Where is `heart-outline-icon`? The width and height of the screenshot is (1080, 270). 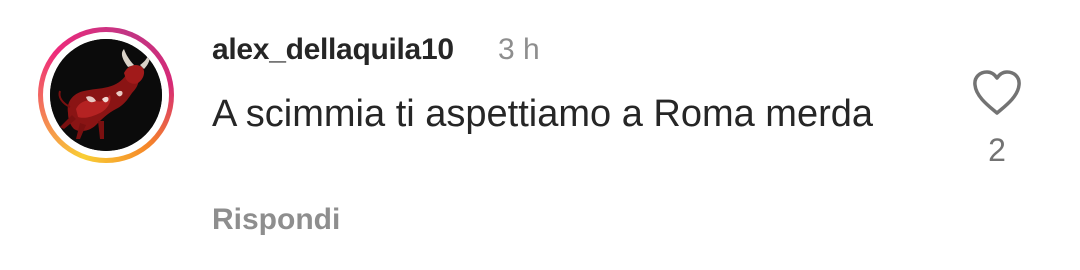
heart-outline-icon is located at coordinates (997, 92).